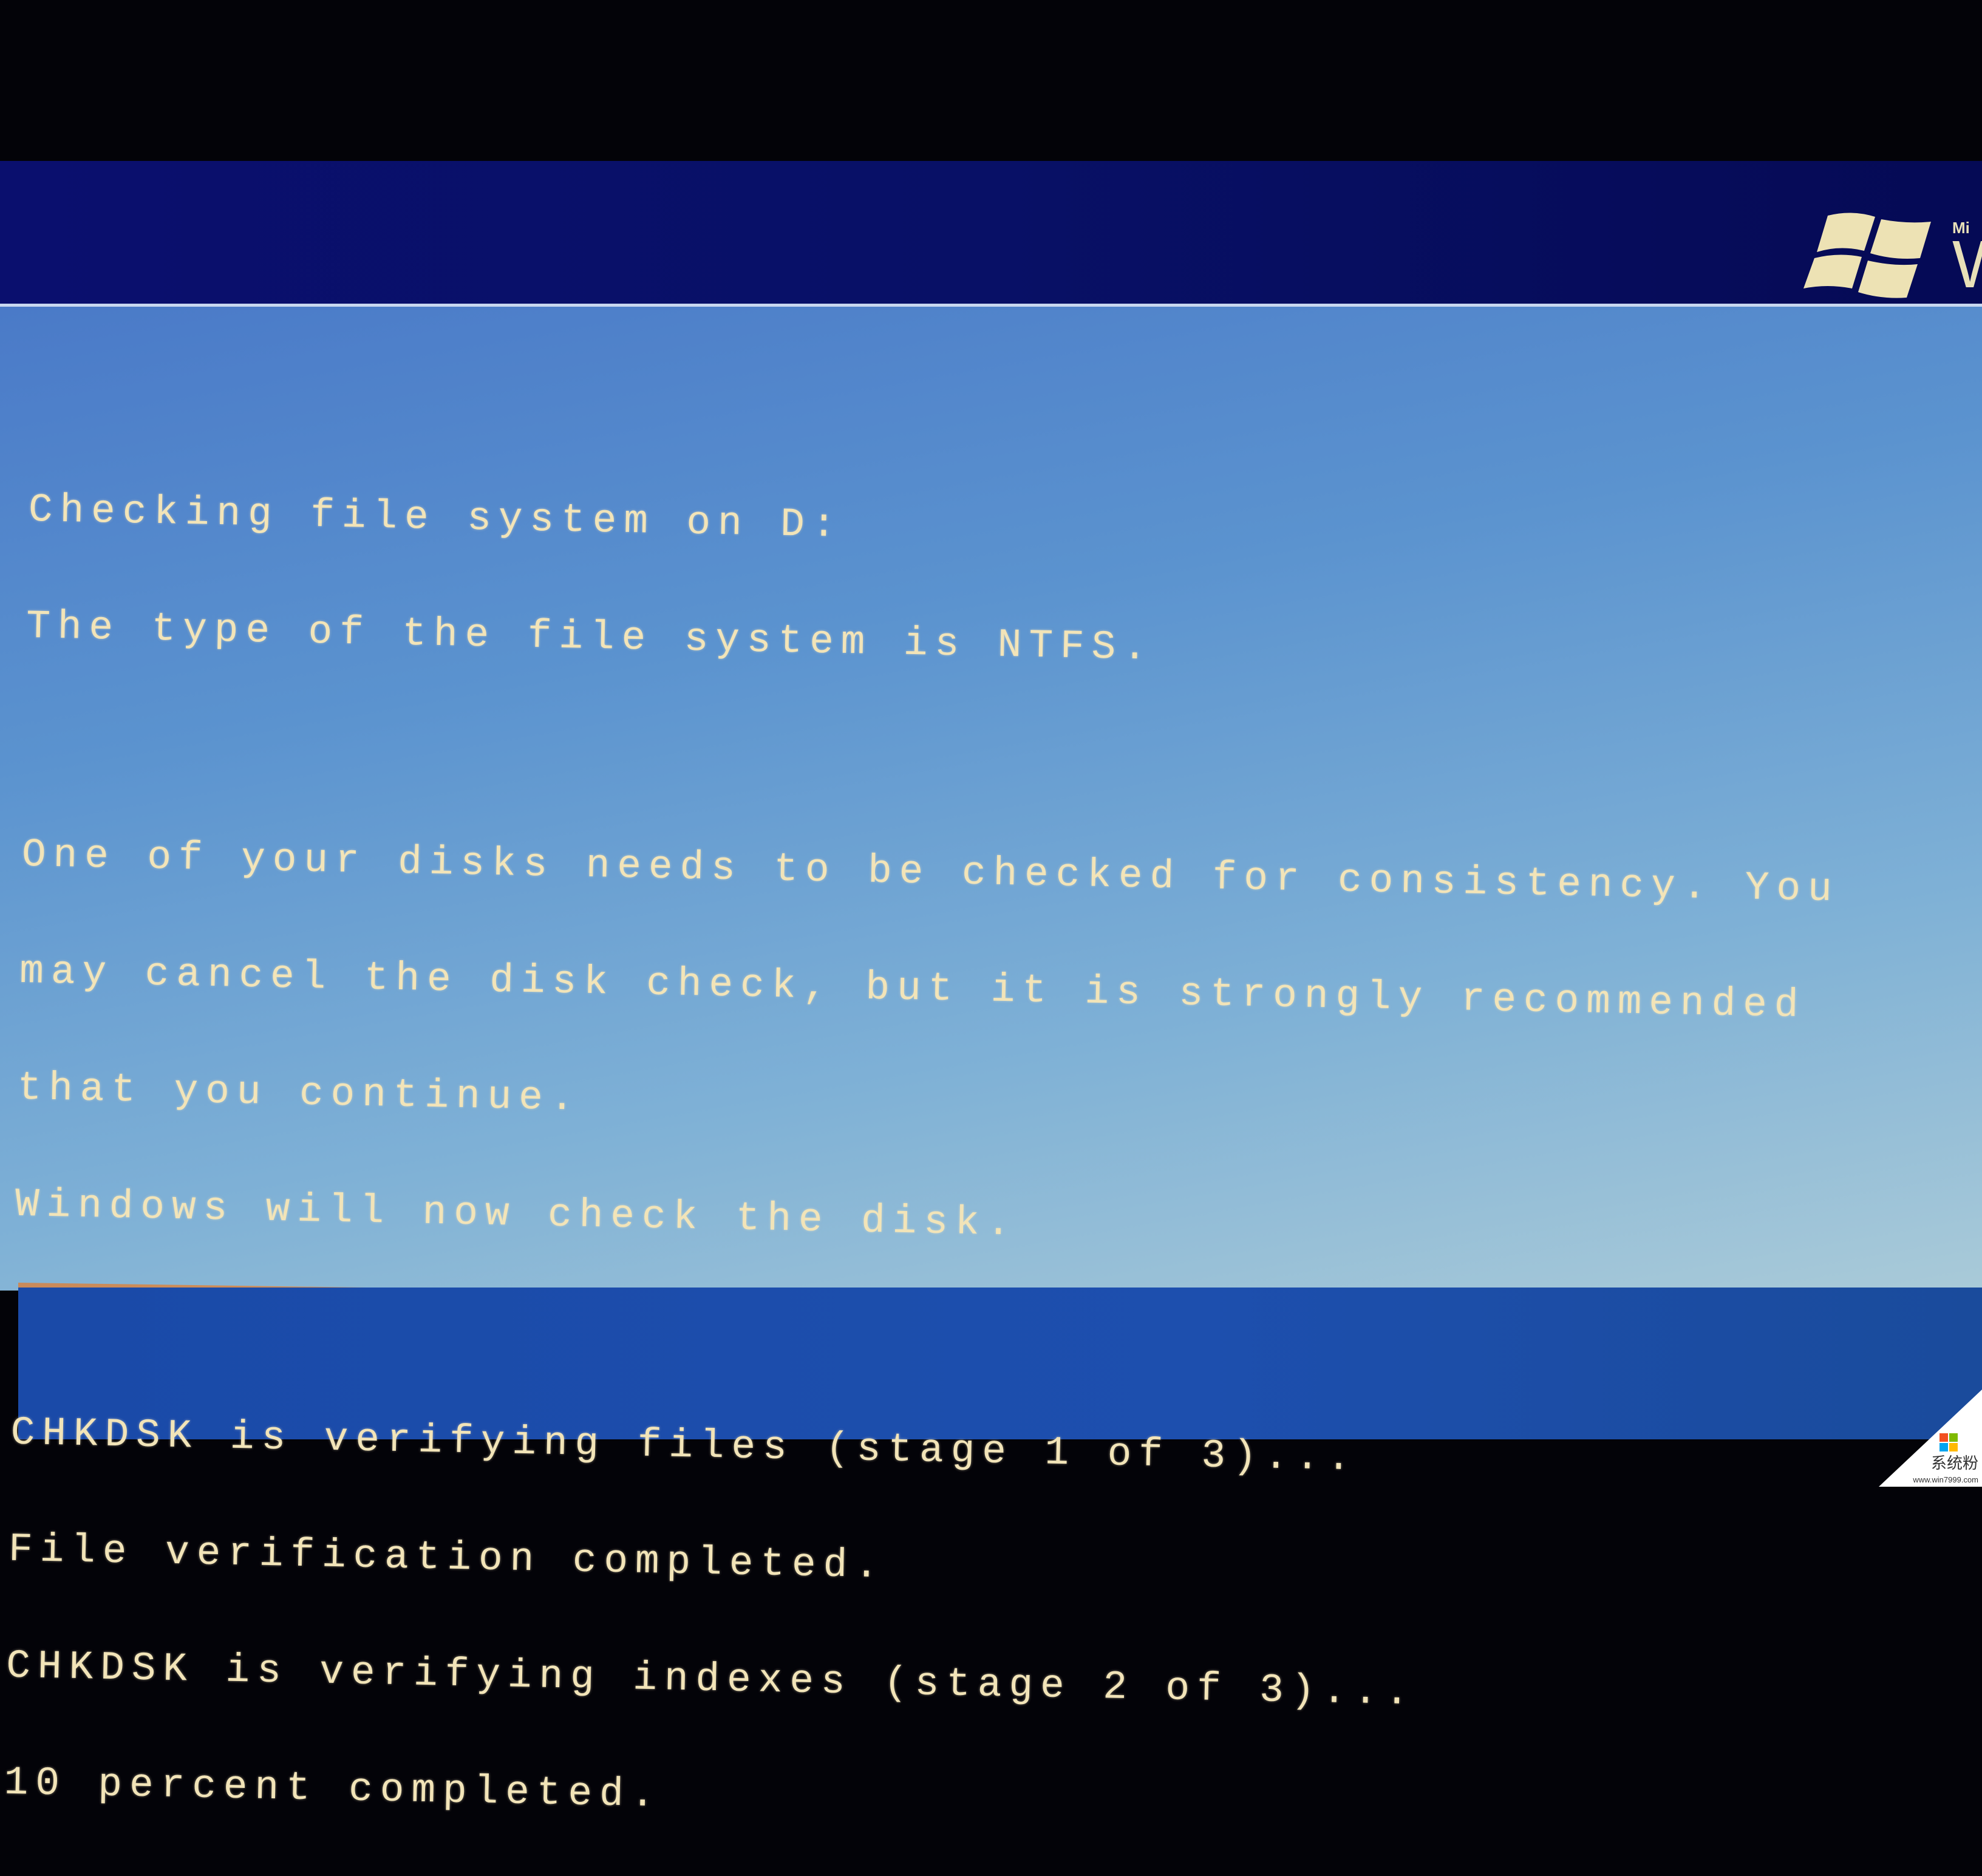  I want to click on watermark-url: www.win7999.com, so click(1945, 1479).